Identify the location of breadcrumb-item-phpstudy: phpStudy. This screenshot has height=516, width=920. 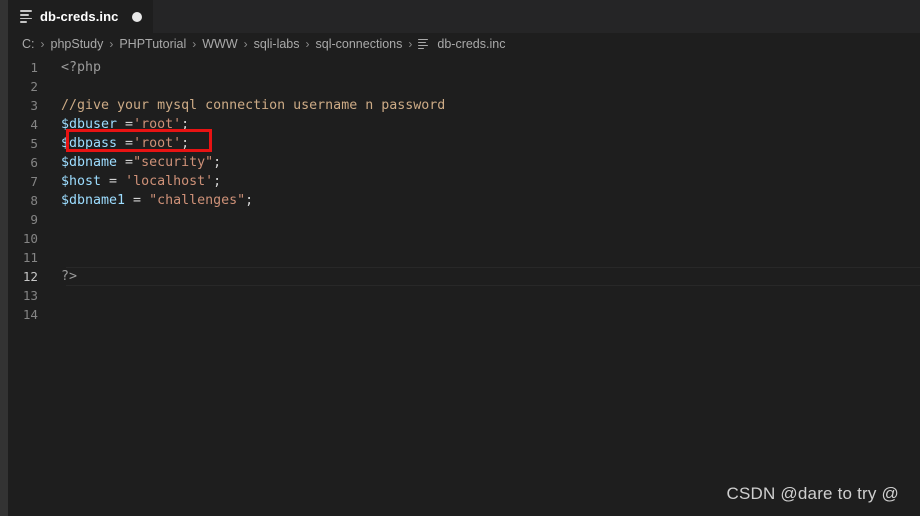
(77, 44).